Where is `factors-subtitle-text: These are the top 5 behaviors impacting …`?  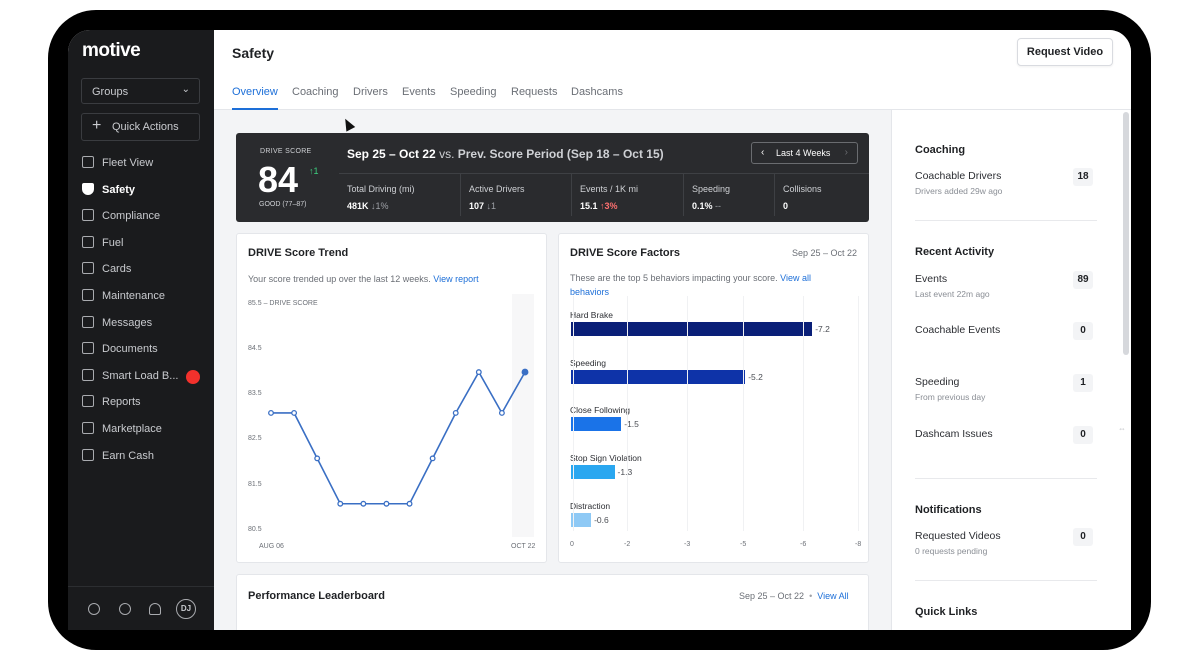 factors-subtitle-text: These are the top 5 behaviors impacting … is located at coordinates (674, 278).